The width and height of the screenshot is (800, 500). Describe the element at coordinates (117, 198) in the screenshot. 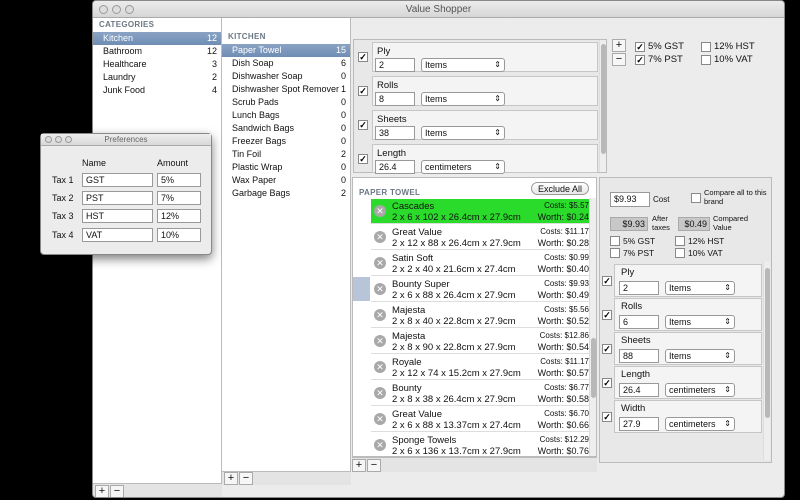

I see `tax-name-input: PST` at that location.